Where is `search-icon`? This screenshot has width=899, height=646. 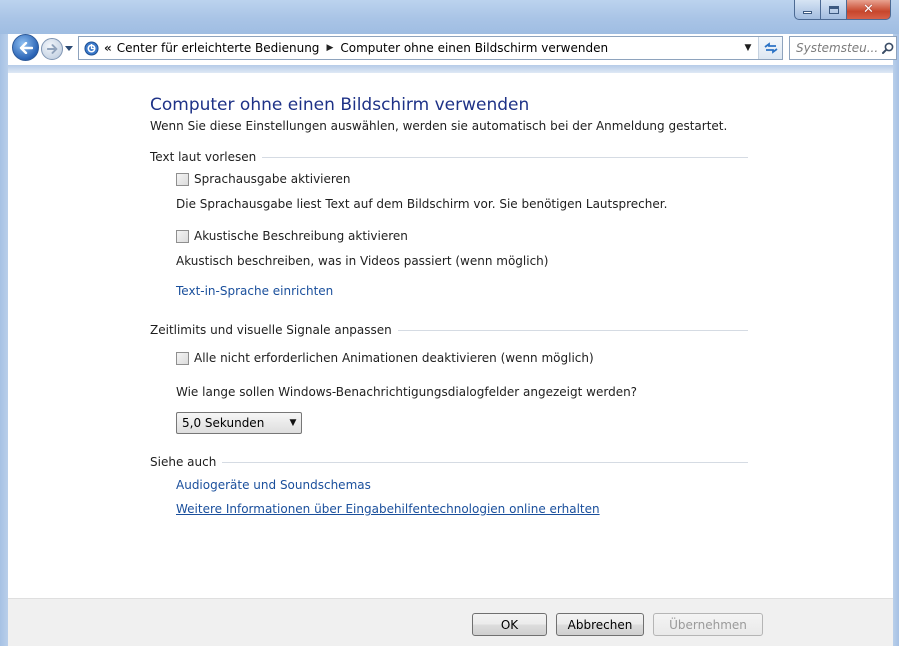
search-icon is located at coordinates (889, 48).